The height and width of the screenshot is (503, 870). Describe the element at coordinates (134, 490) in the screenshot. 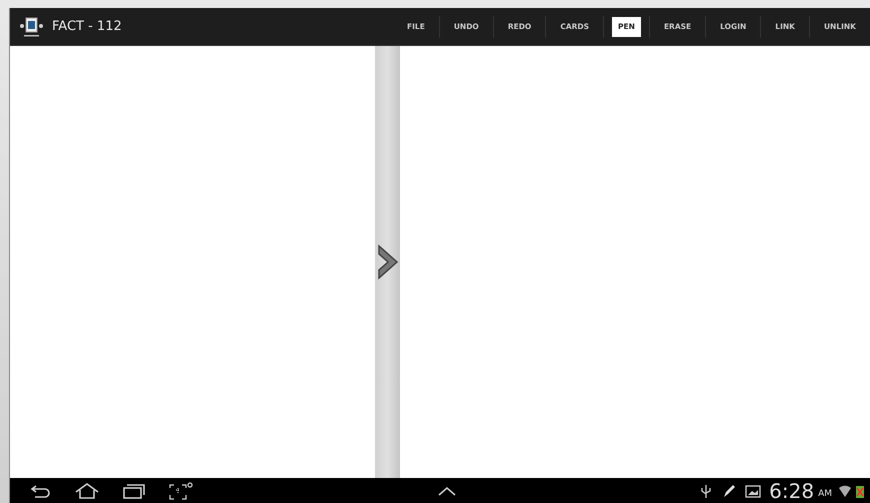

I see `recent-apps-icon` at that location.